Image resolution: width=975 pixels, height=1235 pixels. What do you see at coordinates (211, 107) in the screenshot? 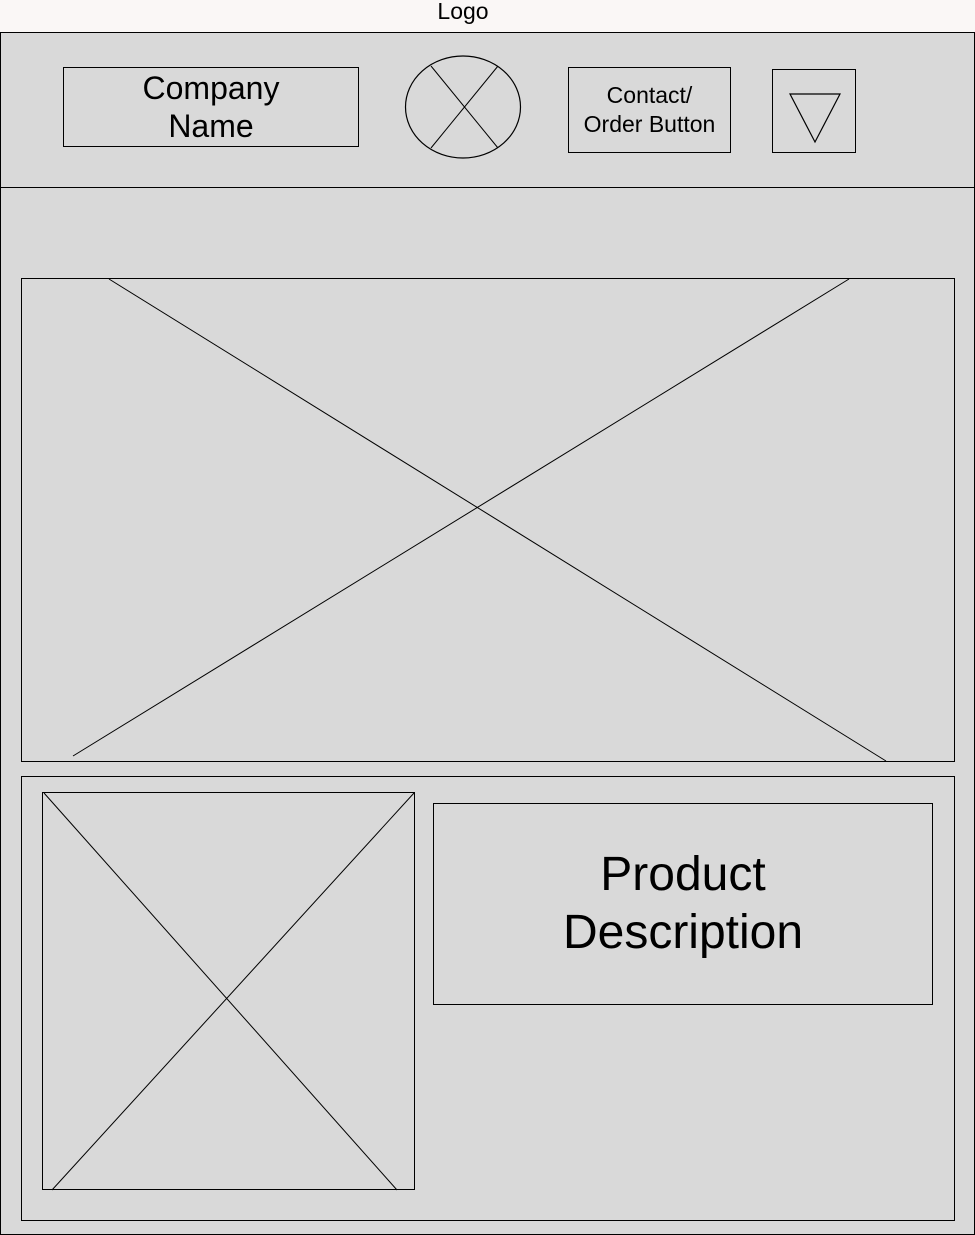
I see `company-name-box: Company Name` at bounding box center [211, 107].